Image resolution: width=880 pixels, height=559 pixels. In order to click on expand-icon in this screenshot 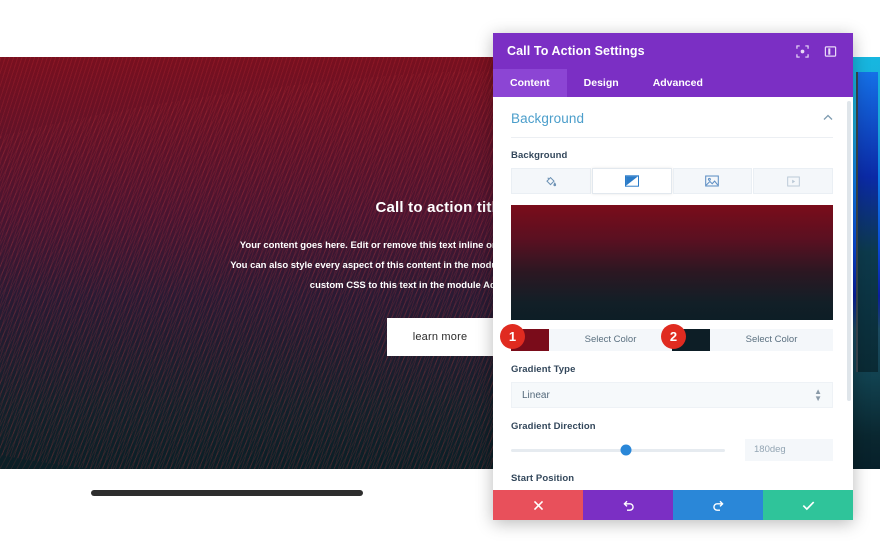, I will do `click(802, 51)`.